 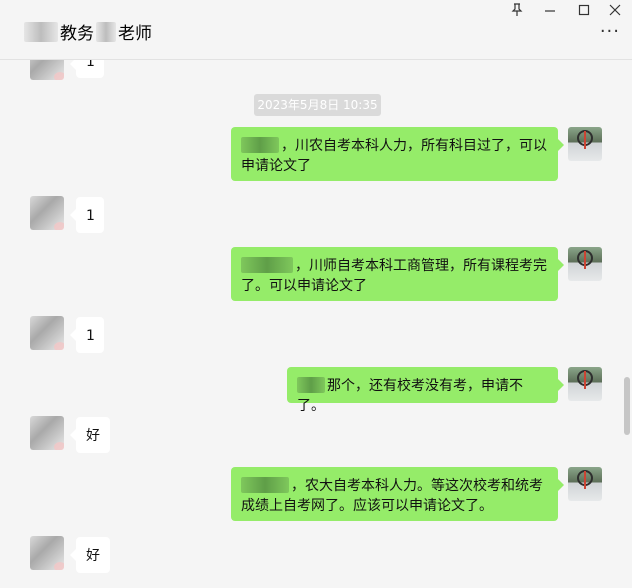 What do you see at coordinates (316, 30) in the screenshot?
I see `chat-header: 教务 老师 ···` at bounding box center [316, 30].